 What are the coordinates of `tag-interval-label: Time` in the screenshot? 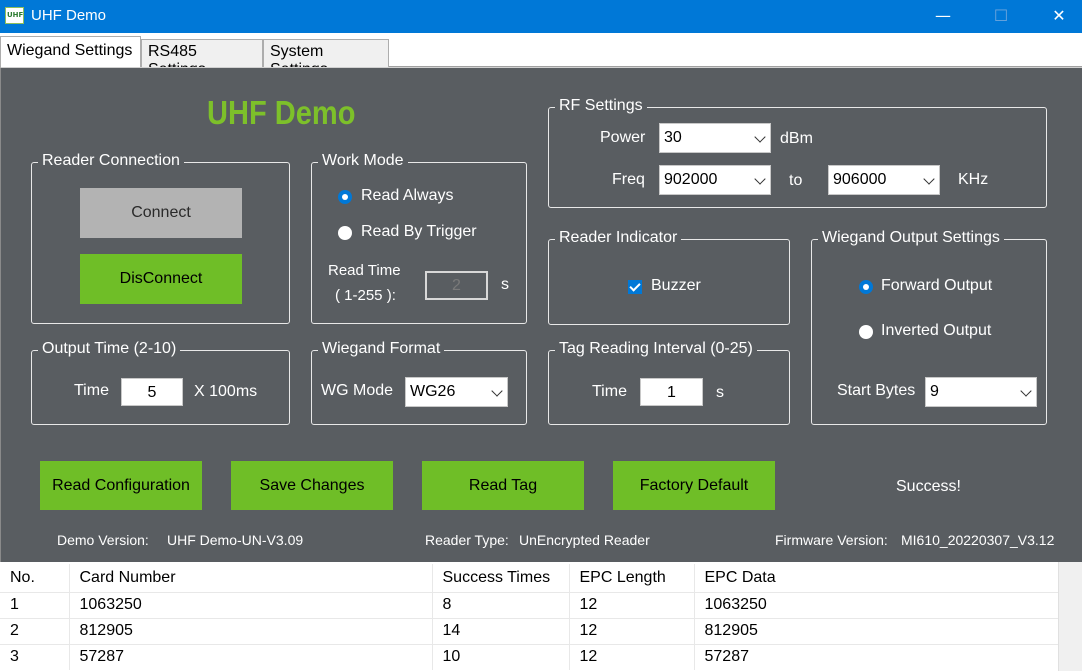 It's located at (609, 391).